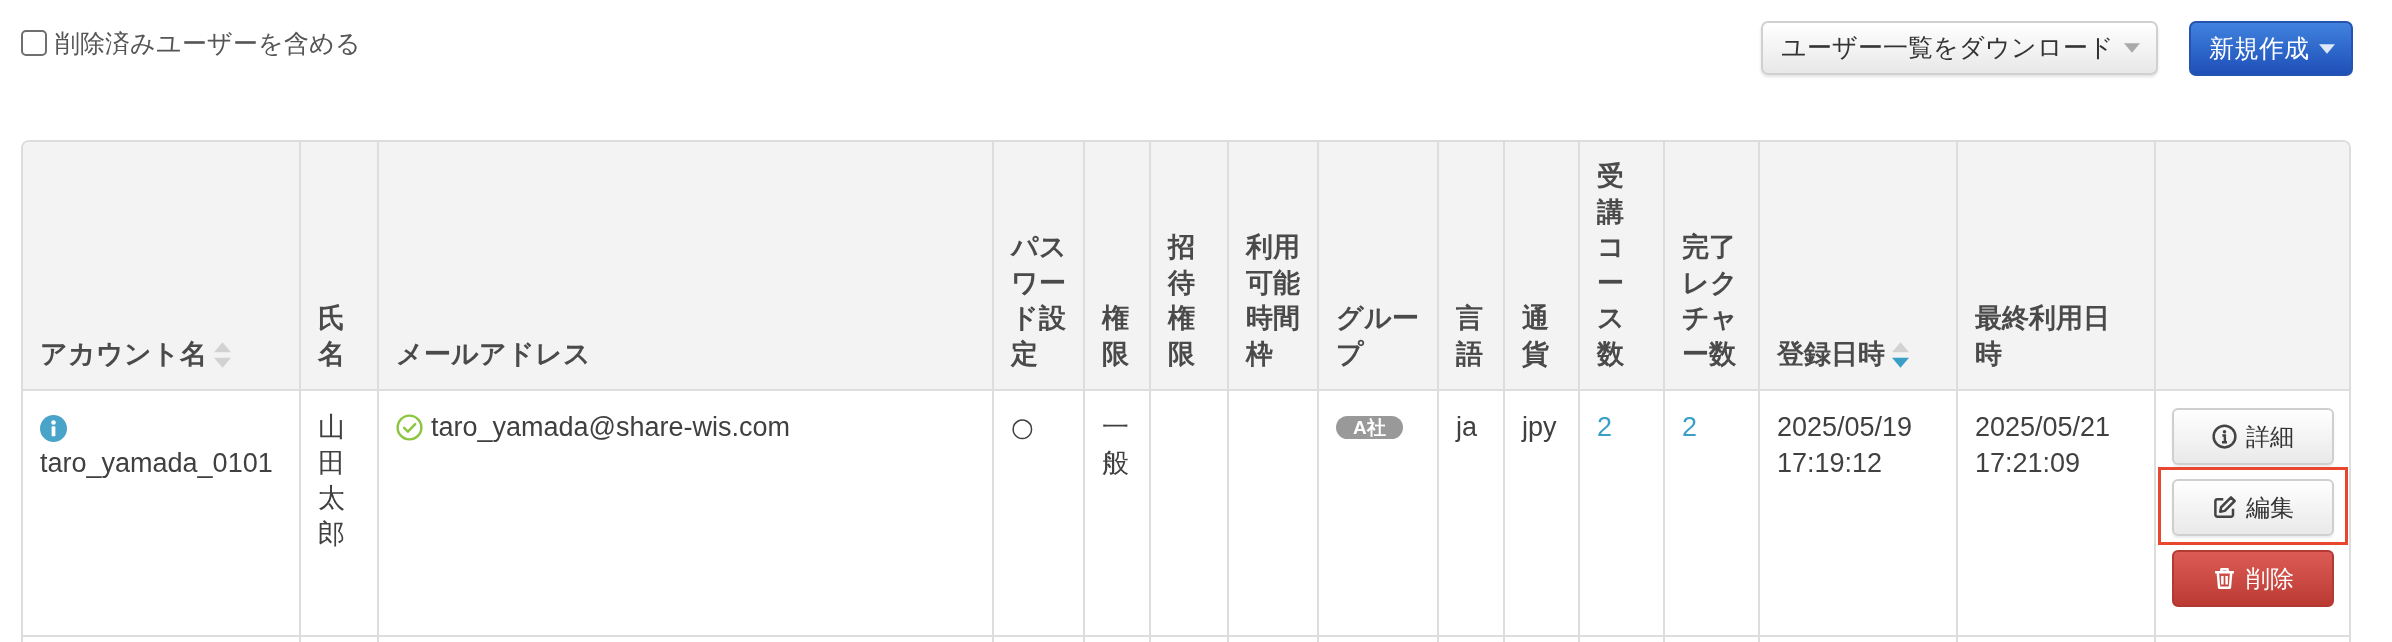 The width and height of the screenshot is (2392, 642). I want to click on include-deleted-label: 削除済みユーザーを含める, so click(208, 43).